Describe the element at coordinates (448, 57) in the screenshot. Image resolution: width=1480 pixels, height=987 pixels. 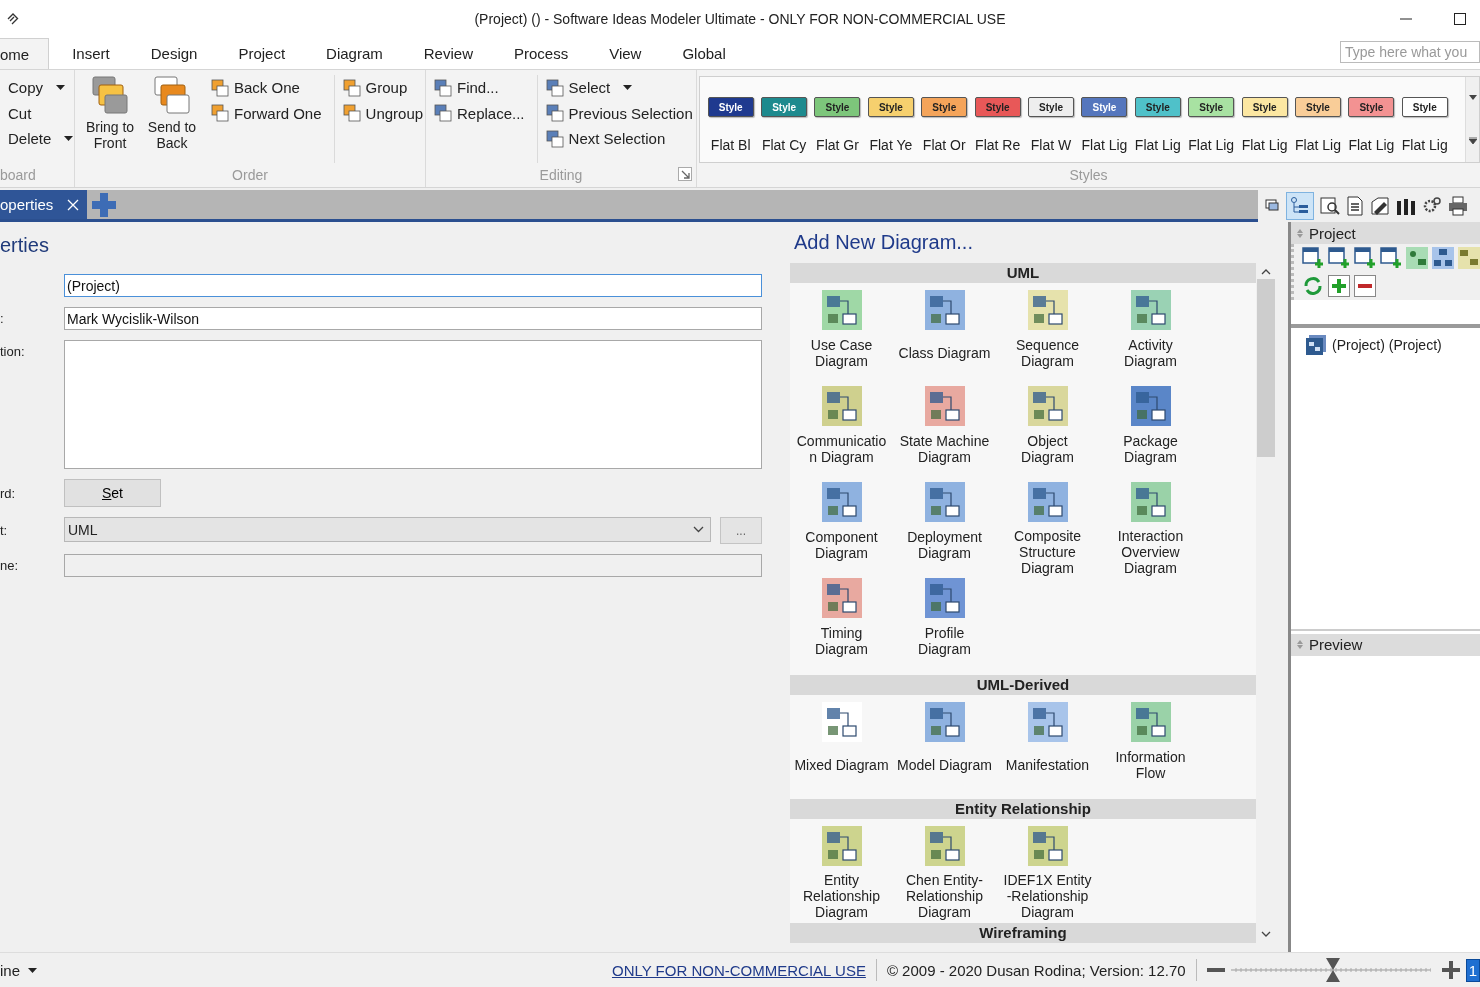
I see `ribbon-tab: Review` at that location.